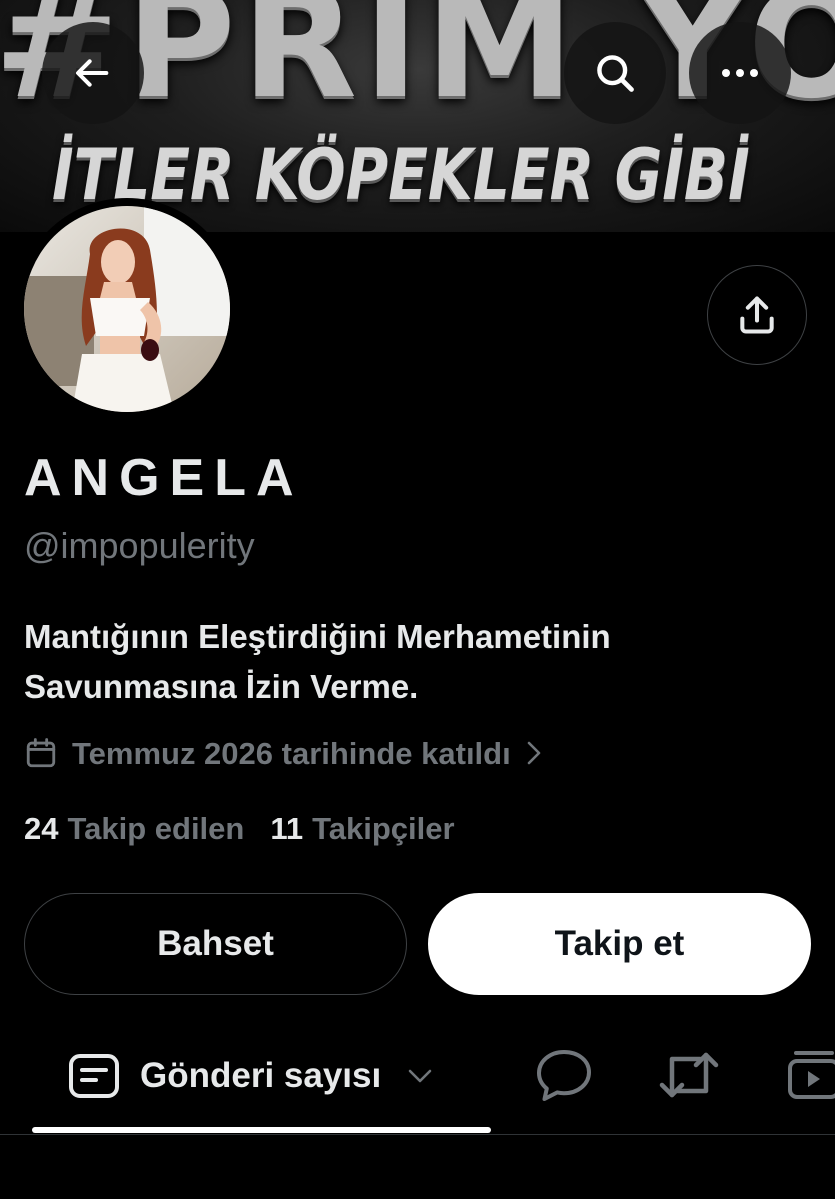 The image size is (835, 1199). I want to click on banner-text-line2: İTLER KÖPEKLER GİBİ, so click(401, 175).